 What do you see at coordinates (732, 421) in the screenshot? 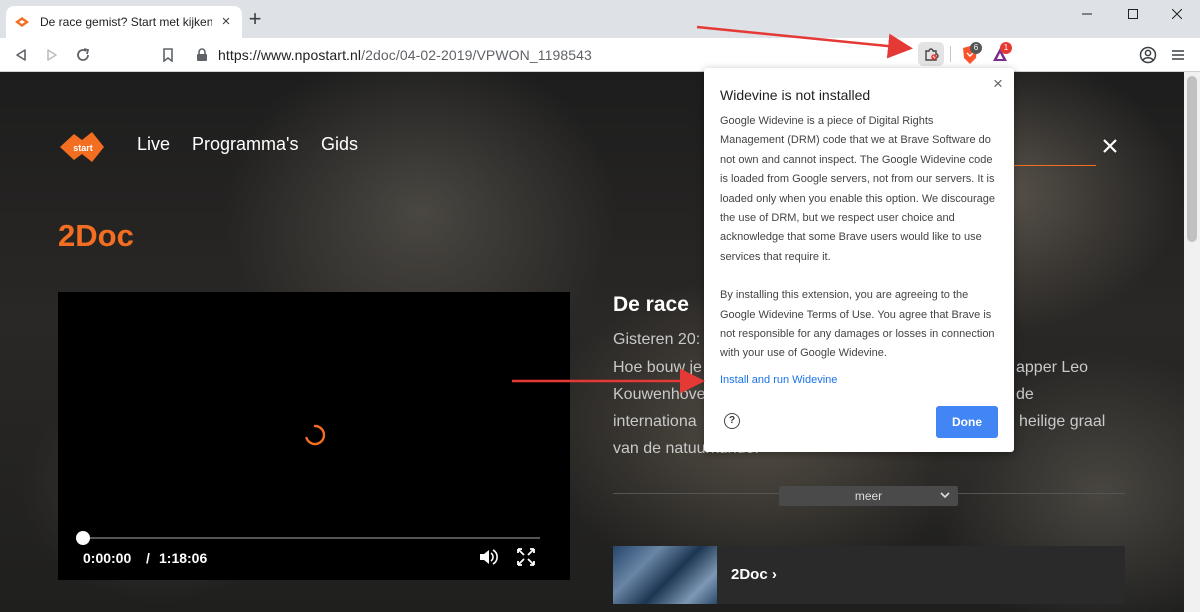
I see `help-icon: ?` at bounding box center [732, 421].